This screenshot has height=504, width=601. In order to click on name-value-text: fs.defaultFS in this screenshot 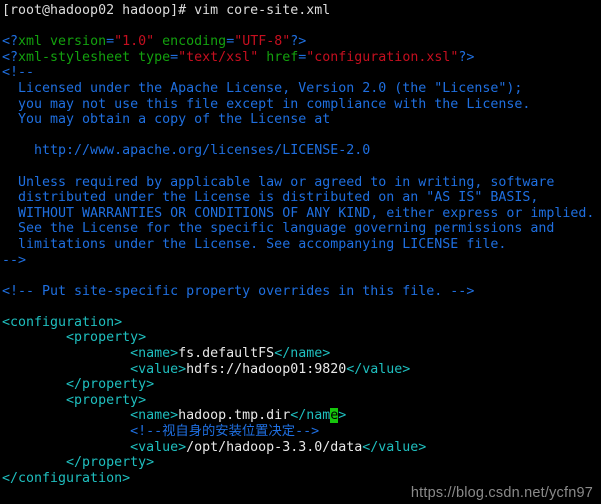, I will do `click(226, 354)`.